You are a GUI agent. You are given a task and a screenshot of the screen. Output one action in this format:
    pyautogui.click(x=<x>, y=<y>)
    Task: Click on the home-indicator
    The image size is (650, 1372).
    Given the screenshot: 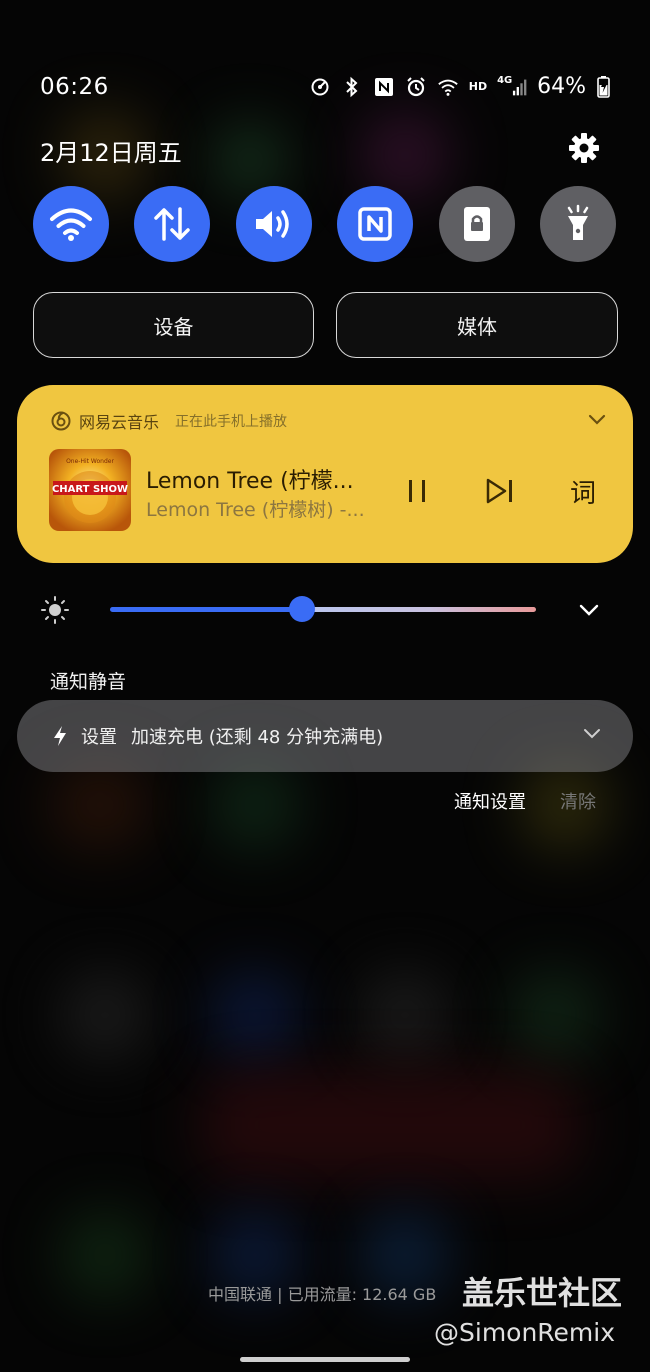 What is the action you would take?
    pyautogui.click(x=325, y=1359)
    